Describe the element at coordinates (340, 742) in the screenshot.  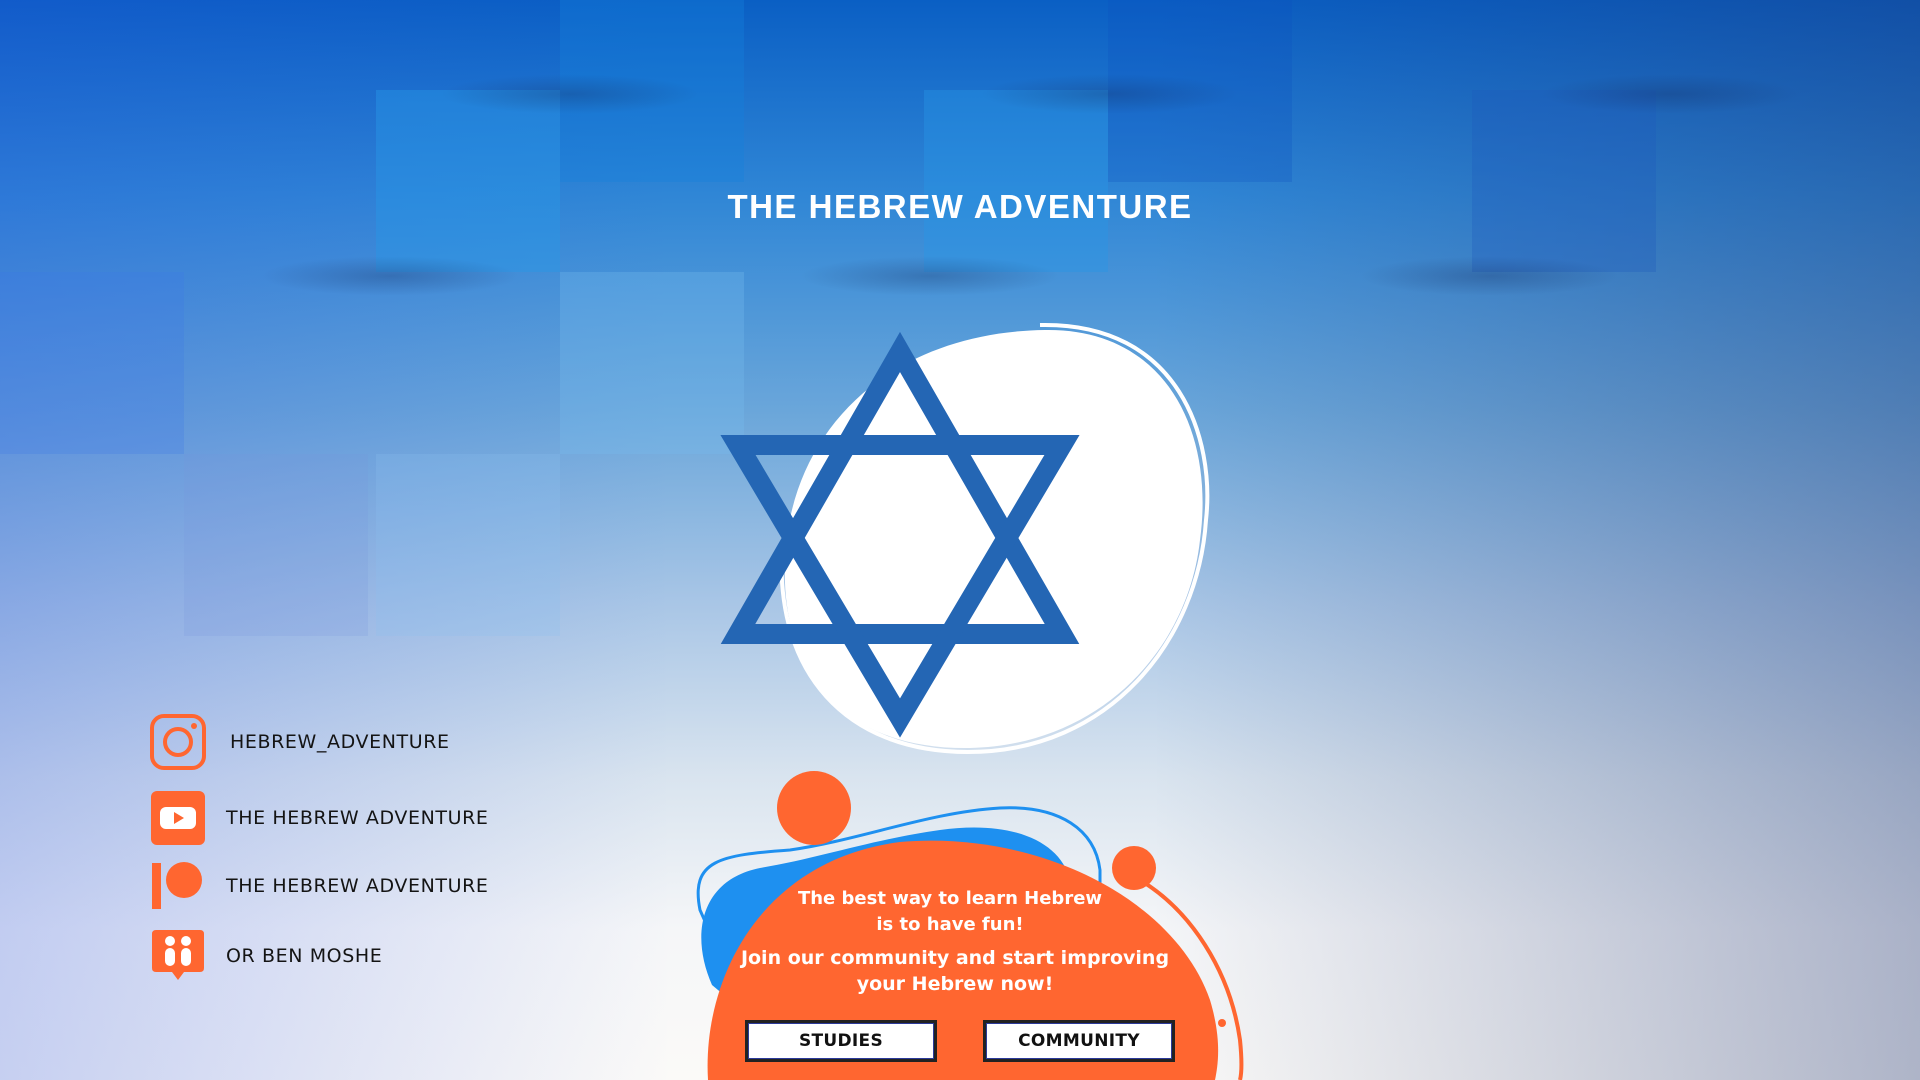
I see `social-item-label: HEBREW_ADVENTURE` at that location.